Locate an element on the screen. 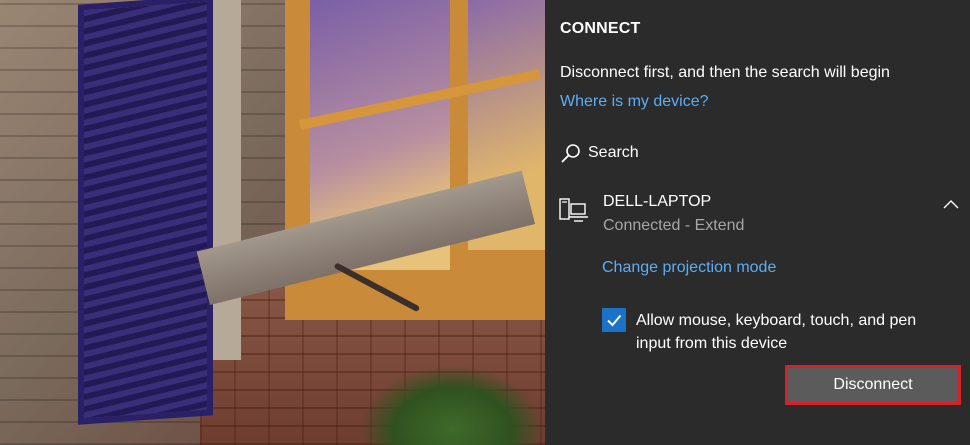 This screenshot has height=445, width=970. device-list-item: DELL-LAPTOP Connected - Extend is located at coordinates (760, 218).